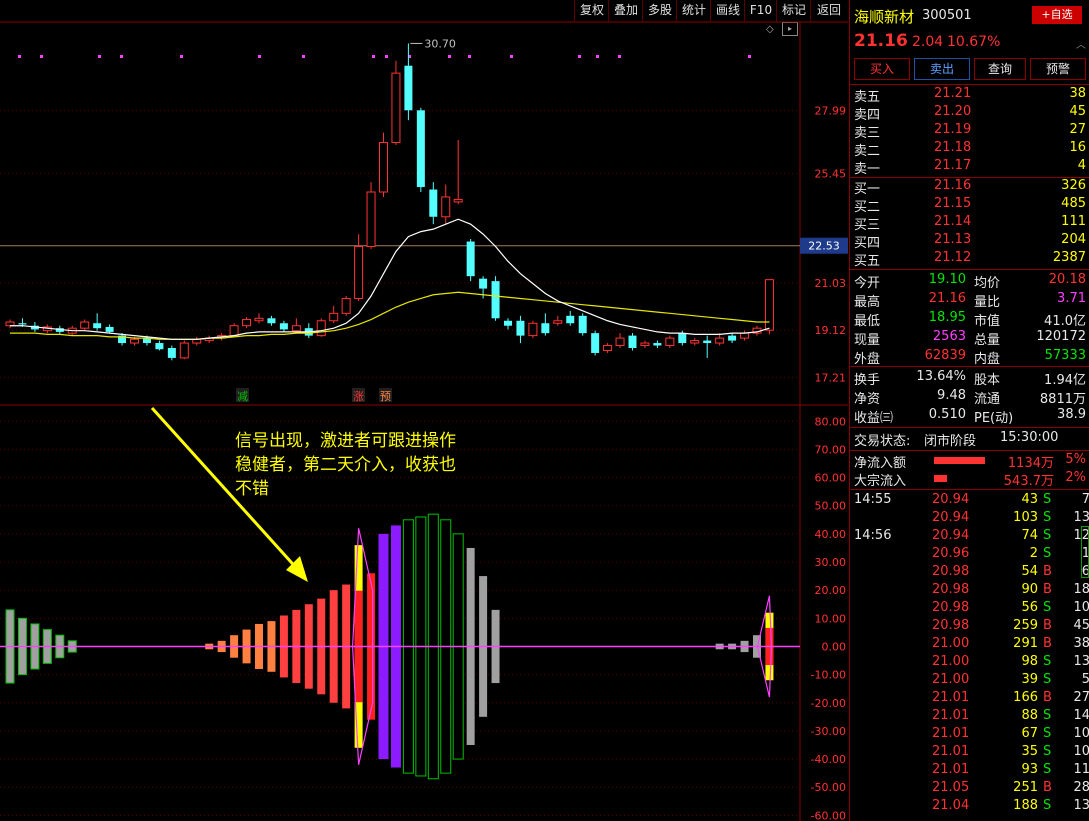 The width and height of the screenshot is (1089, 821). I want to click on tick-price: 20.94, so click(951, 535).